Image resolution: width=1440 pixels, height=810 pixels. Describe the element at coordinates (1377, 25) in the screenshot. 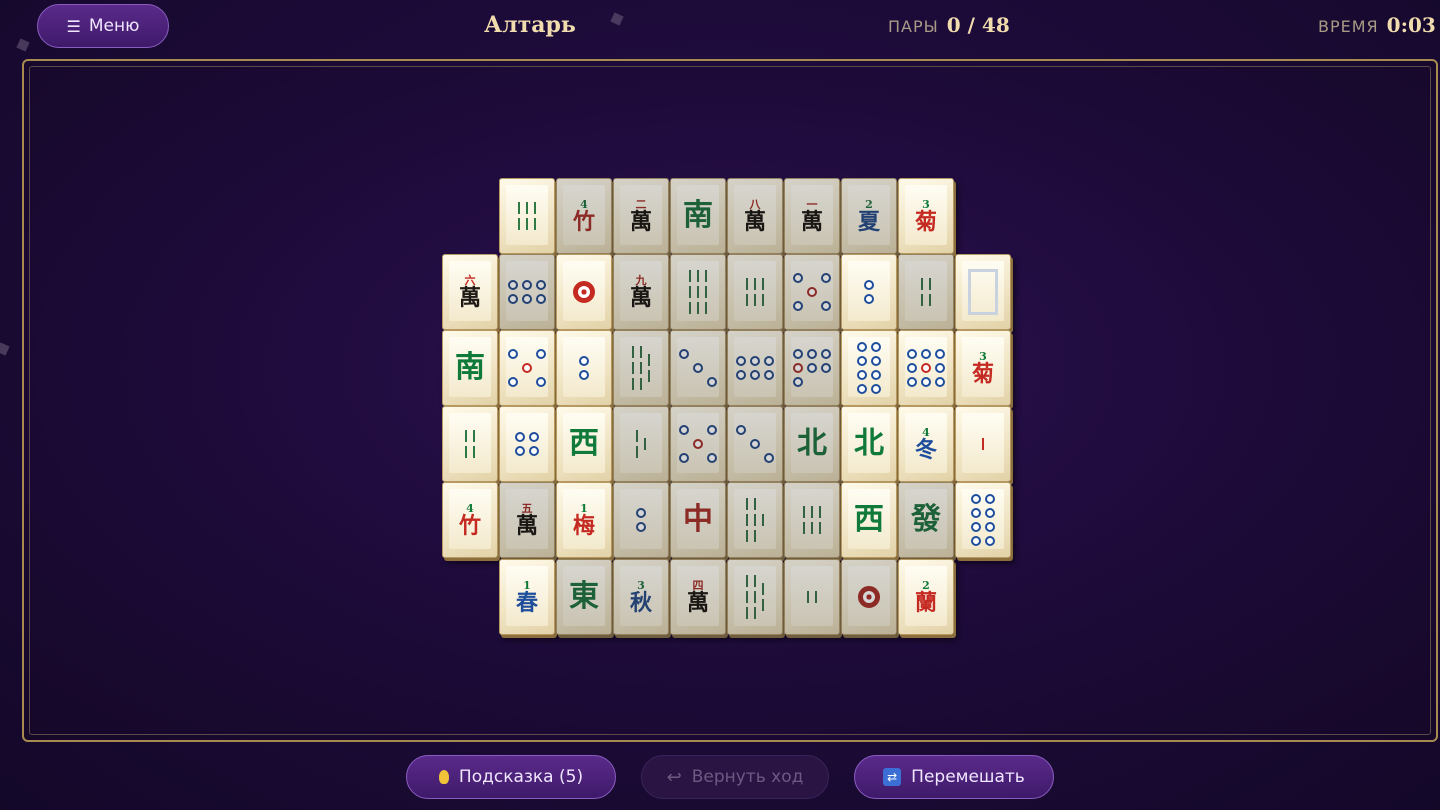

I see `timer: ВРЕМЯ 0:03` at that location.